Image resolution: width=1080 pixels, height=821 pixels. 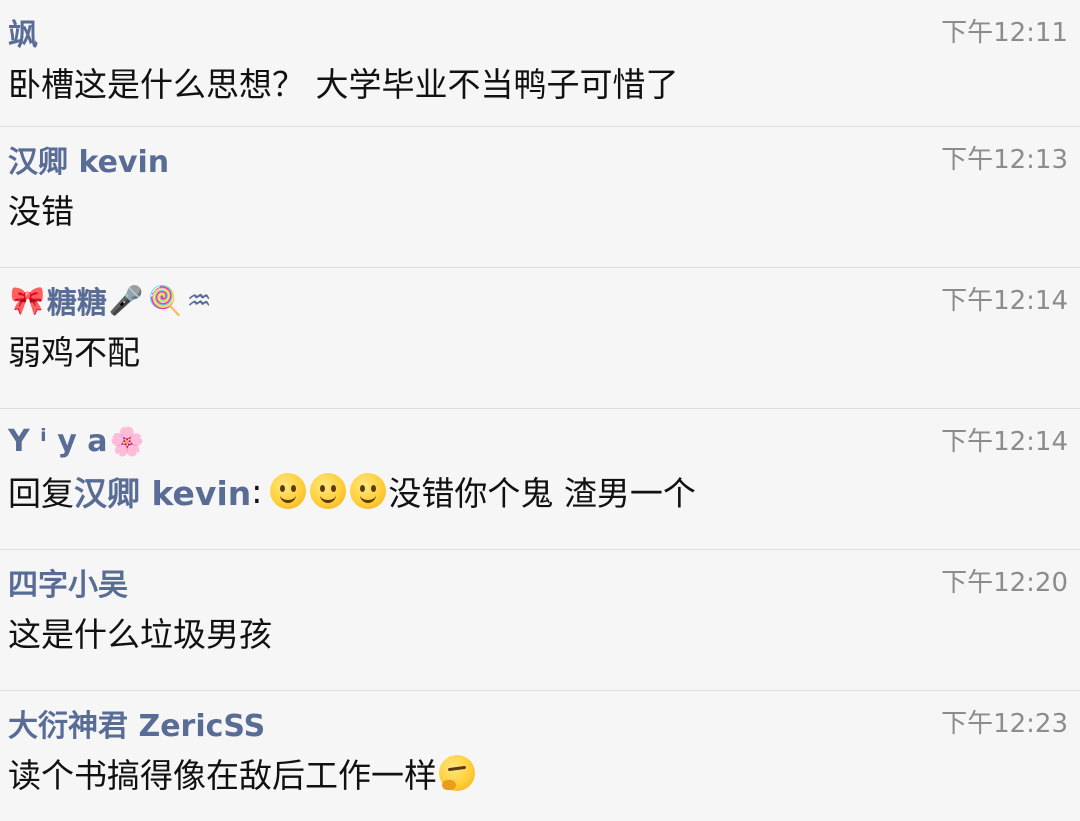 I want to click on author-name: 大衍神君 ZericSS, so click(x=136, y=723).